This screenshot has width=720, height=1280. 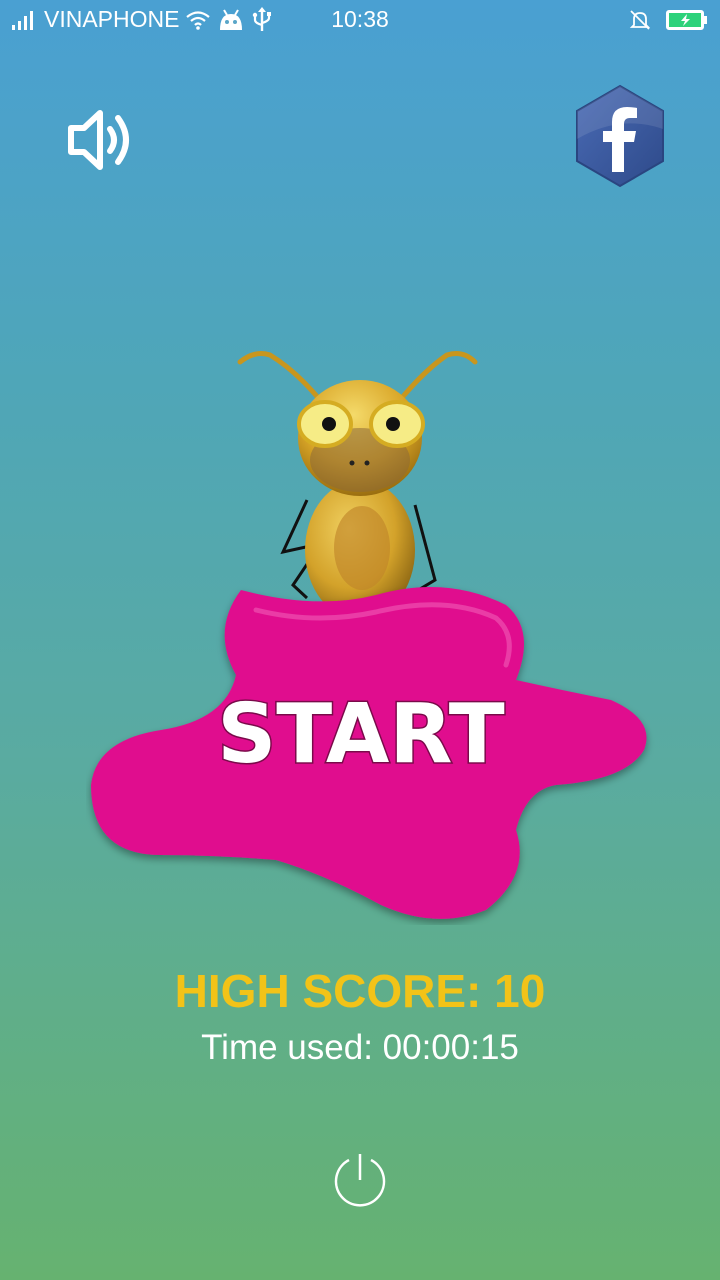 What do you see at coordinates (640, 20) in the screenshot?
I see `bell-muted-icon` at bounding box center [640, 20].